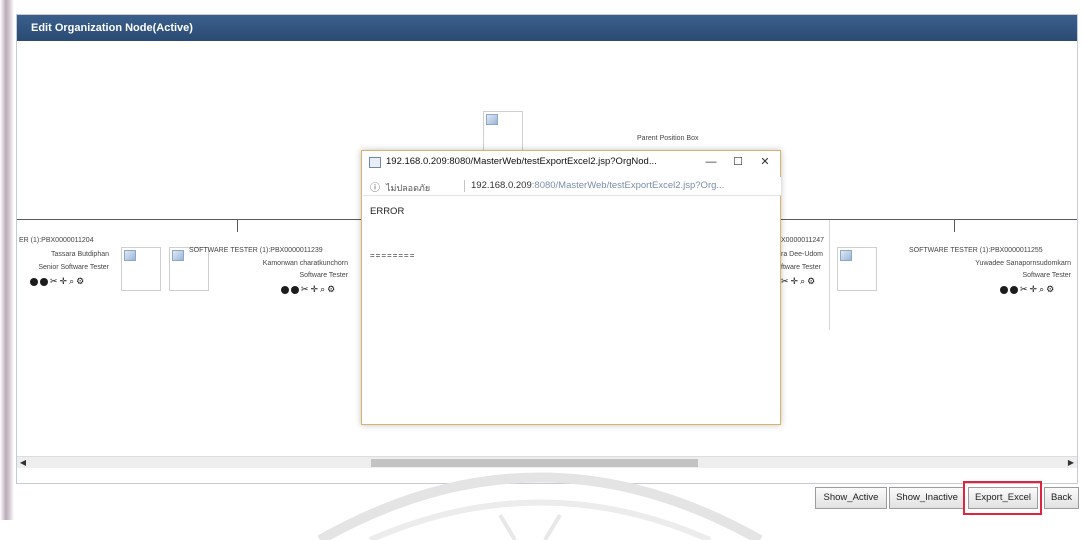  Describe the element at coordinates (802, 254) in the screenshot. I see `position-3-name: ra Dee-Udom` at that location.